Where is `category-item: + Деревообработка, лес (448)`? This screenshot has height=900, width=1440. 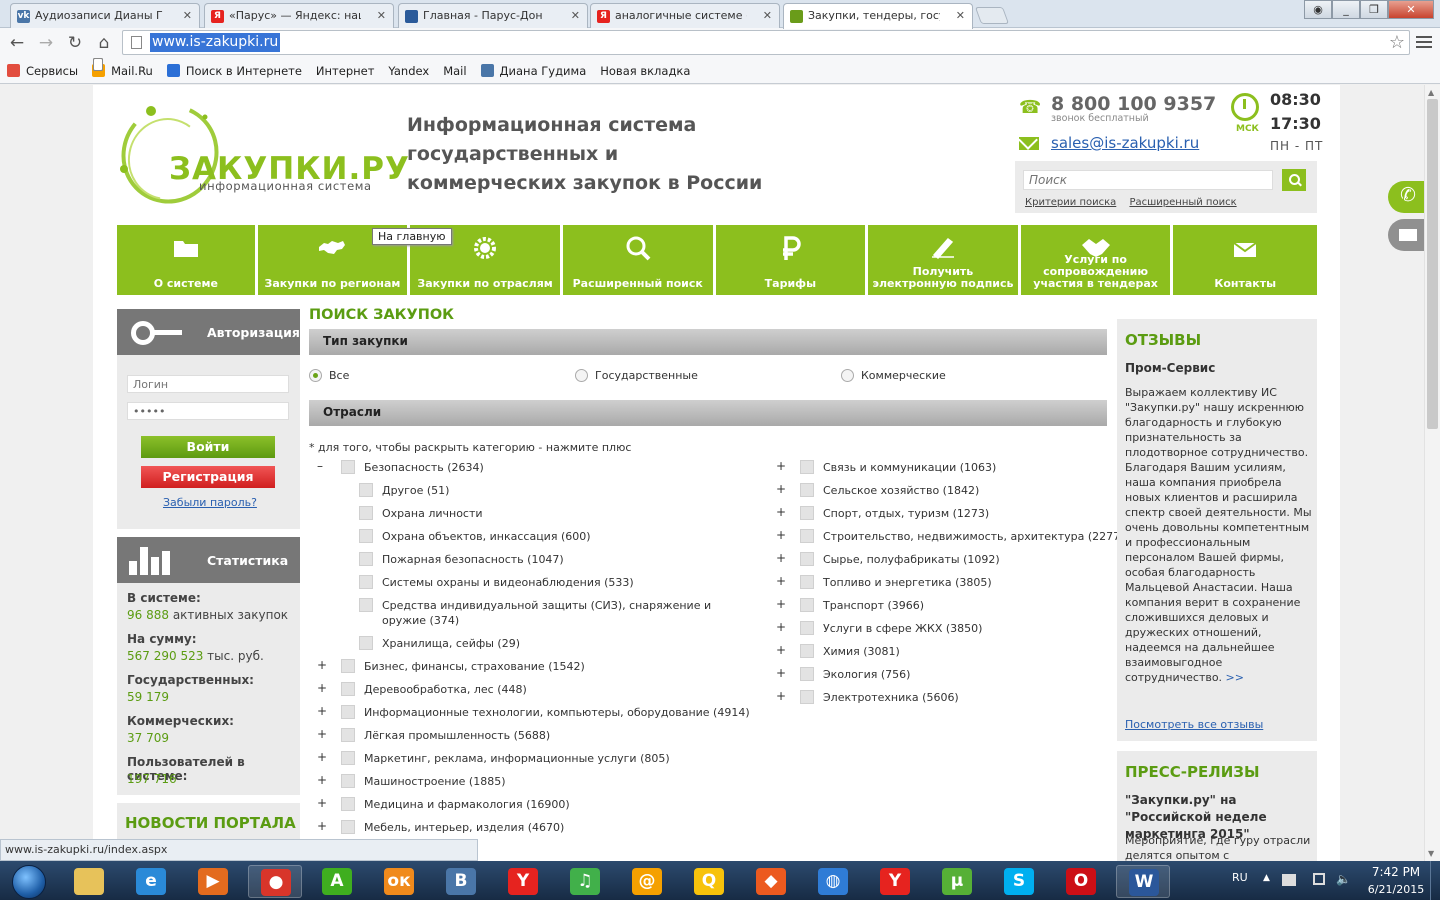
category-item: + Деревообработка, лес (448) is located at coordinates (422, 689).